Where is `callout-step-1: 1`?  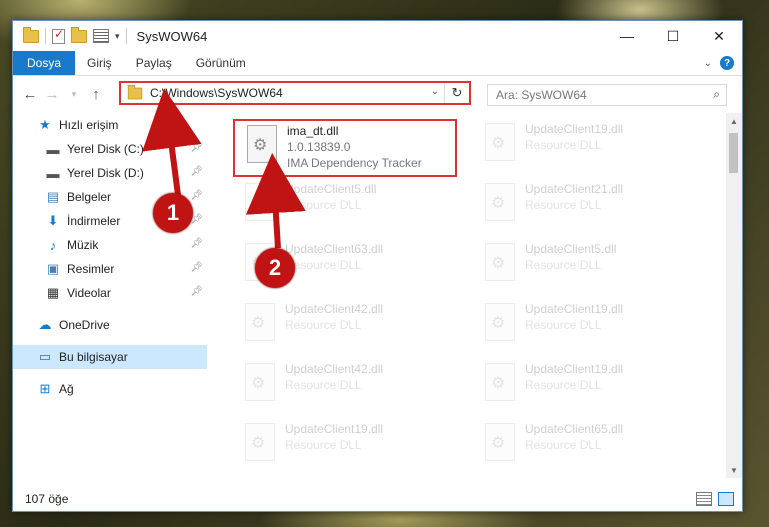 callout-step-1: 1 is located at coordinates (173, 213).